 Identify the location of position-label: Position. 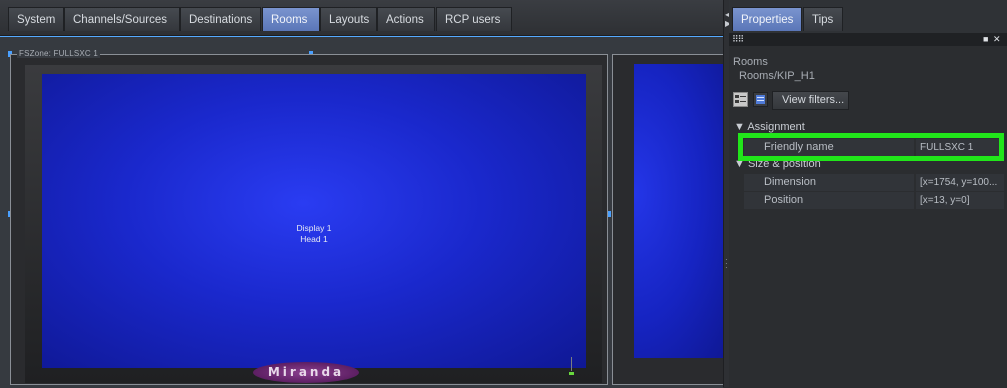
(829, 200).